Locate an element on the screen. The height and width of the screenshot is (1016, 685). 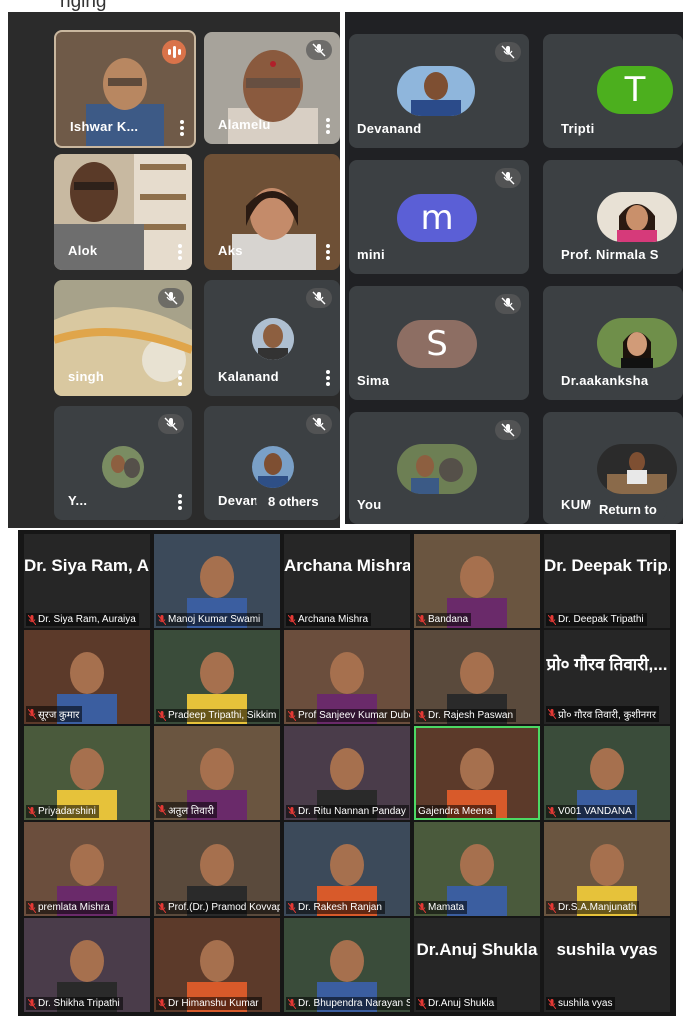
return-button: Return to is located at coordinates (628, 509).